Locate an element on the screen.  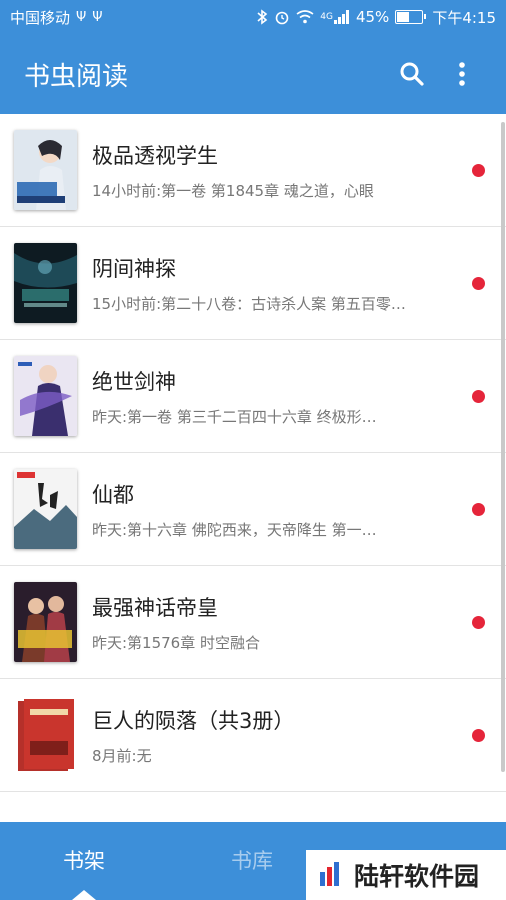
alarm-icon is located at coordinates (282, 18).